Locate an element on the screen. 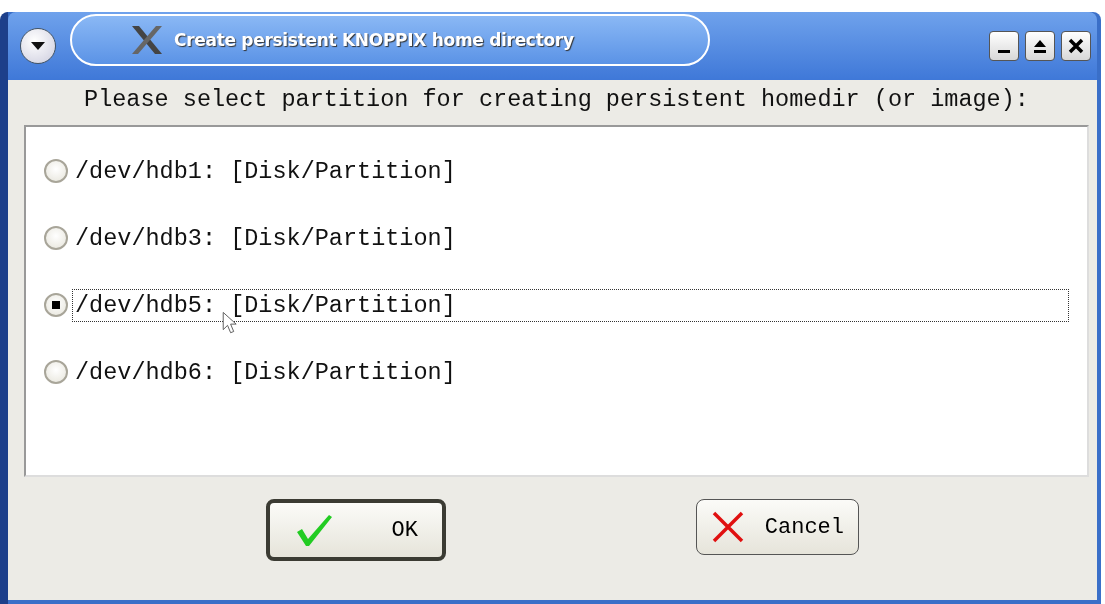  cancel-button: Cancel is located at coordinates (777, 527).